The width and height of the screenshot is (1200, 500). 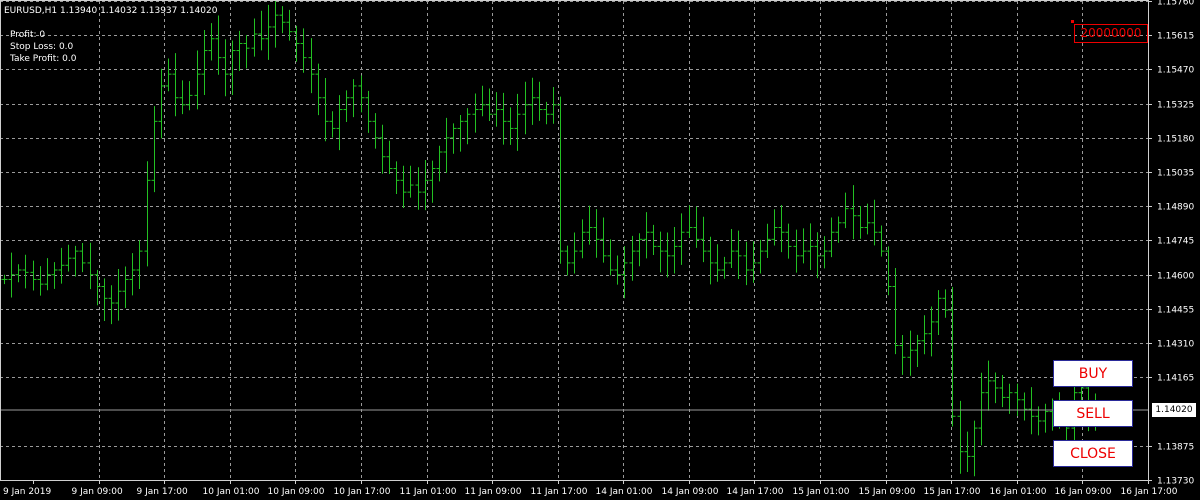 I want to click on x-tick-label: 11 Jan 17:00, so click(x=559, y=492).